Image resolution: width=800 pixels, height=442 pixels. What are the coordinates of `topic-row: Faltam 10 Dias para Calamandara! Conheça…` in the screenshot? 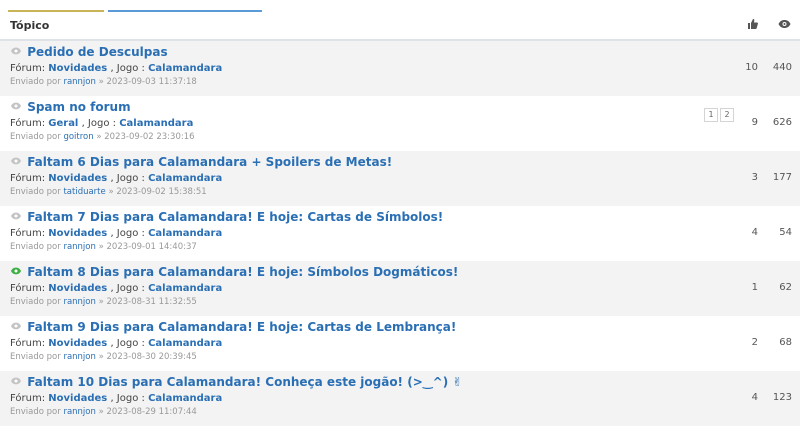 It's located at (400, 398).